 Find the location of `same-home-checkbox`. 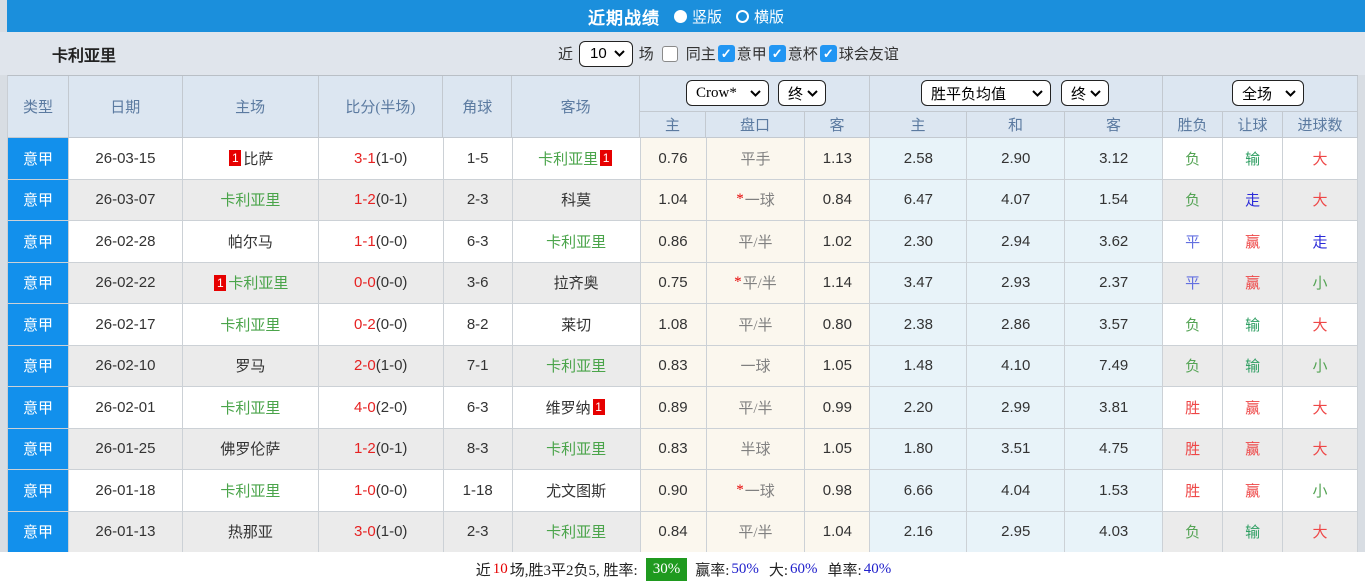

same-home-checkbox is located at coordinates (669, 53).